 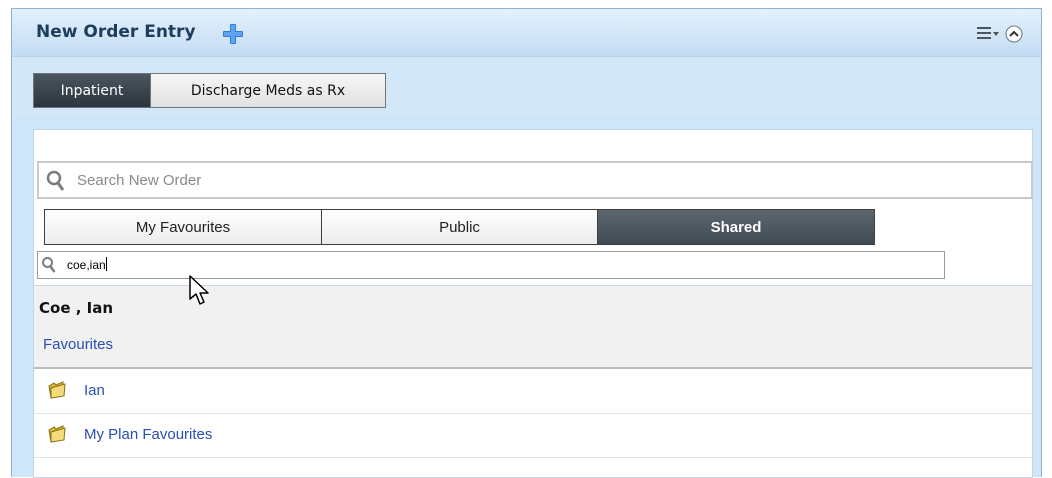 What do you see at coordinates (199, 290) in the screenshot?
I see `mouse-cursor-icon` at bounding box center [199, 290].